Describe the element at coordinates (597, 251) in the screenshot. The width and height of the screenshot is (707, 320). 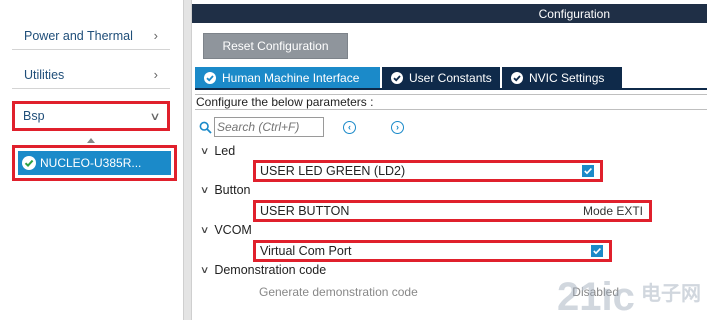
I see `vcom-checkbox` at that location.